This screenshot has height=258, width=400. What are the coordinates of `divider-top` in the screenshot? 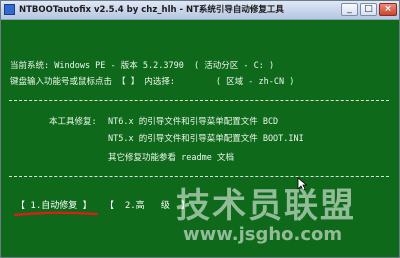 It's located at (199, 100).